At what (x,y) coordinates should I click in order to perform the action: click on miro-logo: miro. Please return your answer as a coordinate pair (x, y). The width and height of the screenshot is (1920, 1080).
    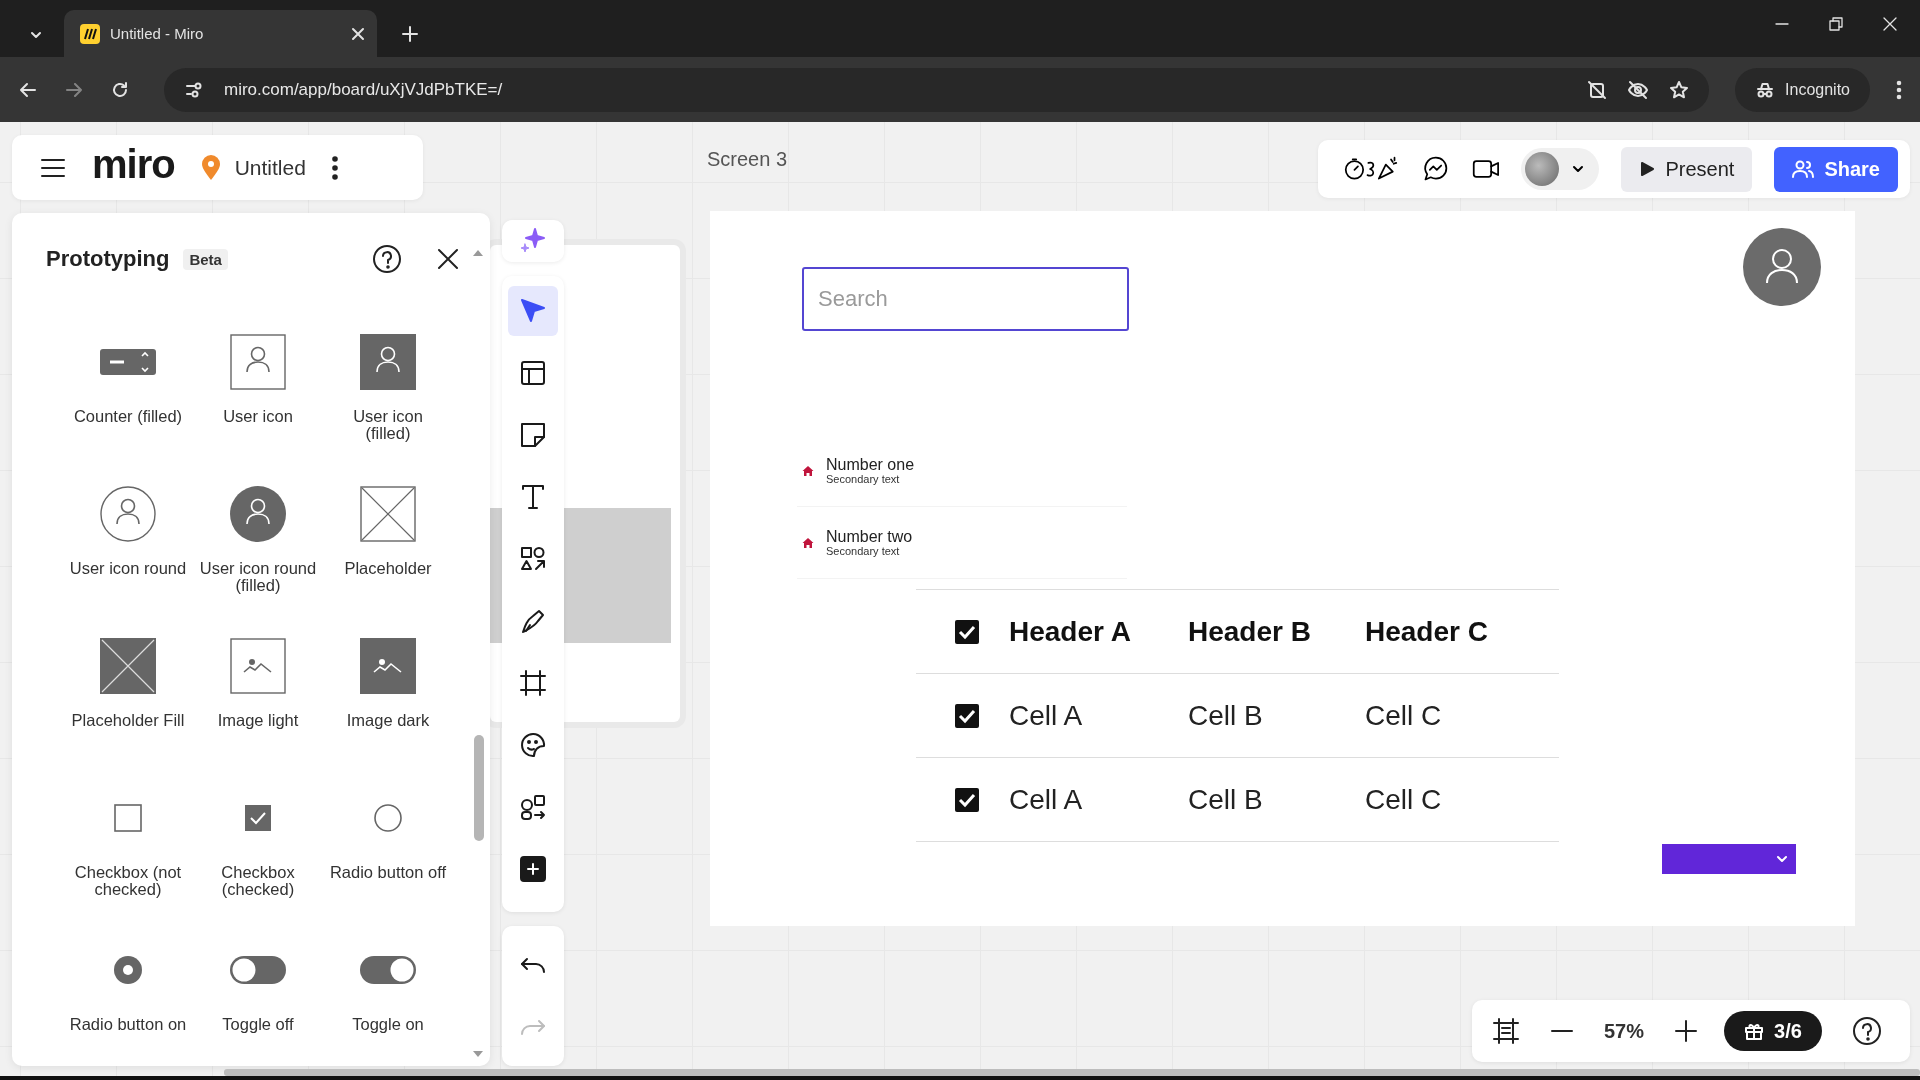
    Looking at the image, I should click on (133, 164).